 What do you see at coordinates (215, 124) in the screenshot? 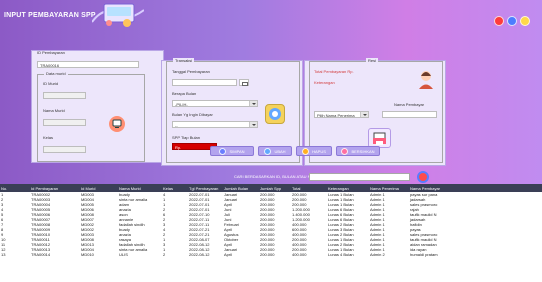
I see `bulan-ke-select: --` at bounding box center [215, 124].